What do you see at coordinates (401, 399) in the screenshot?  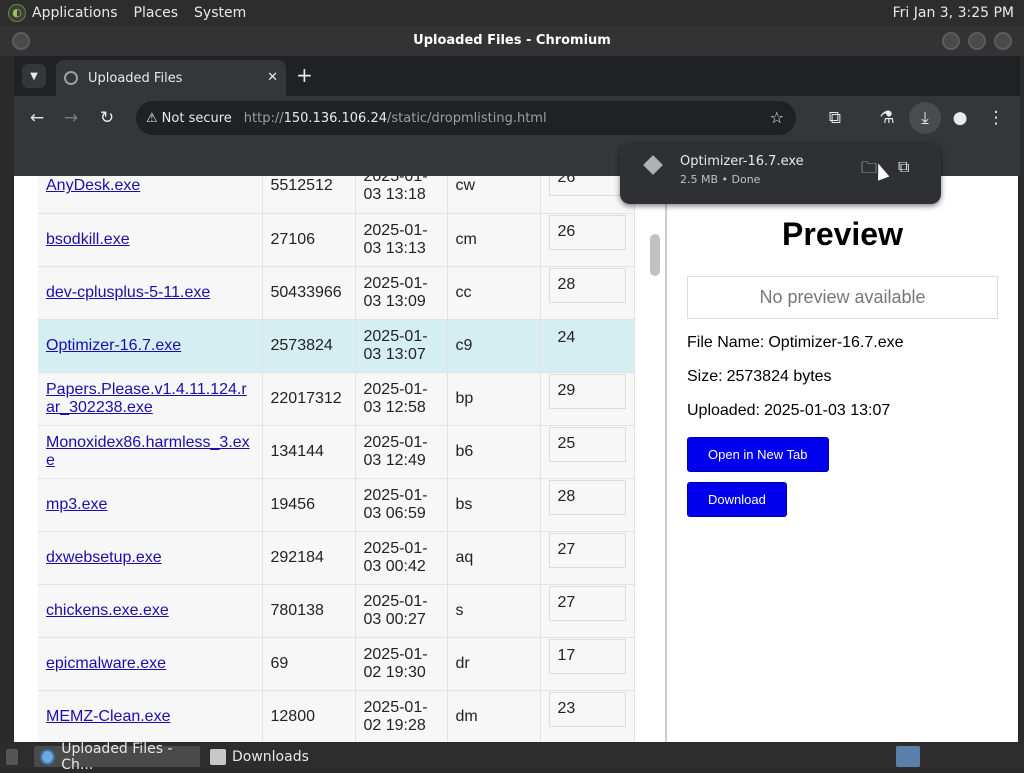 I see `file-date-cell: 2025-01- 03 12:58` at bounding box center [401, 399].